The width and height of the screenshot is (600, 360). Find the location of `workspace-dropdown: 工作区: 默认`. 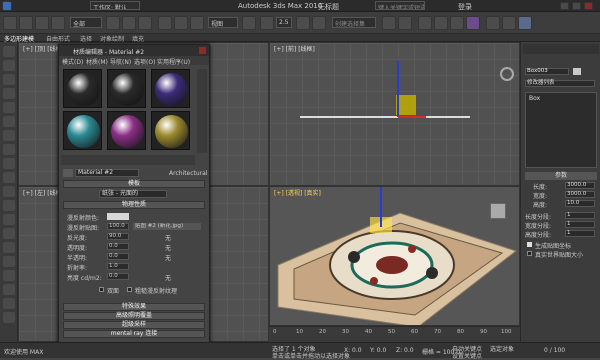

workspace-dropdown: 工作区: 默认 is located at coordinates (115, 5).